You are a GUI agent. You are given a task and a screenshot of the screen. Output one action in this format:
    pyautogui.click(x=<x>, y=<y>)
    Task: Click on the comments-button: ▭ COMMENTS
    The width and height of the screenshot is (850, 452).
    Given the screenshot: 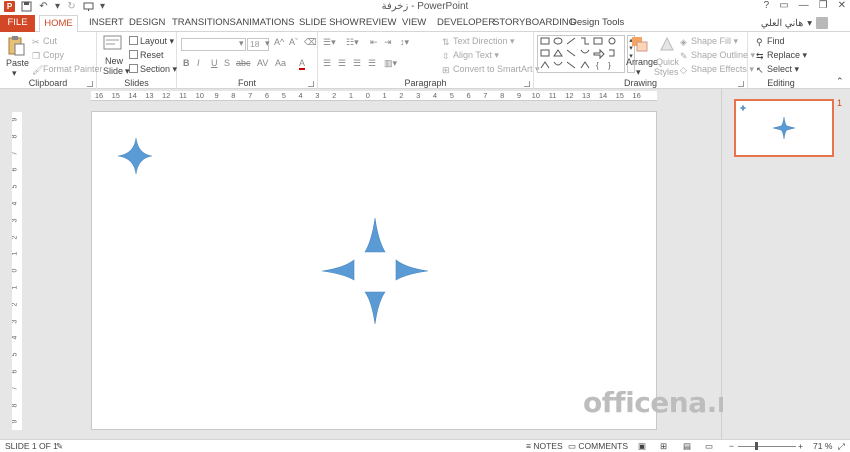 What is the action you would take?
    pyautogui.click(x=598, y=446)
    